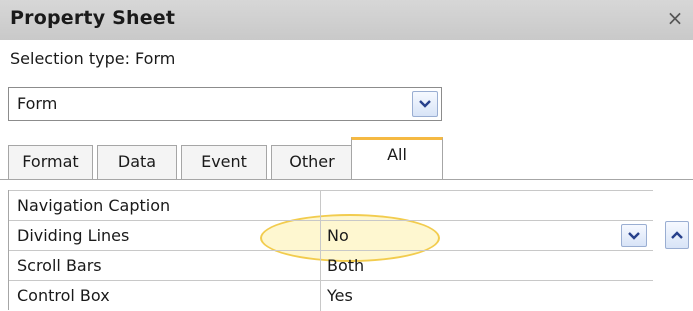 The height and width of the screenshot is (311, 693). I want to click on tab-strip: Format Data Event Other All, so click(346, 157).